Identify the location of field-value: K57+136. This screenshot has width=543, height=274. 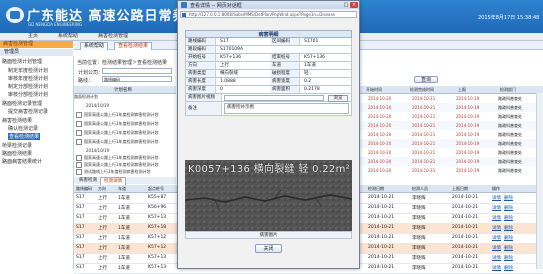
(315, 57).